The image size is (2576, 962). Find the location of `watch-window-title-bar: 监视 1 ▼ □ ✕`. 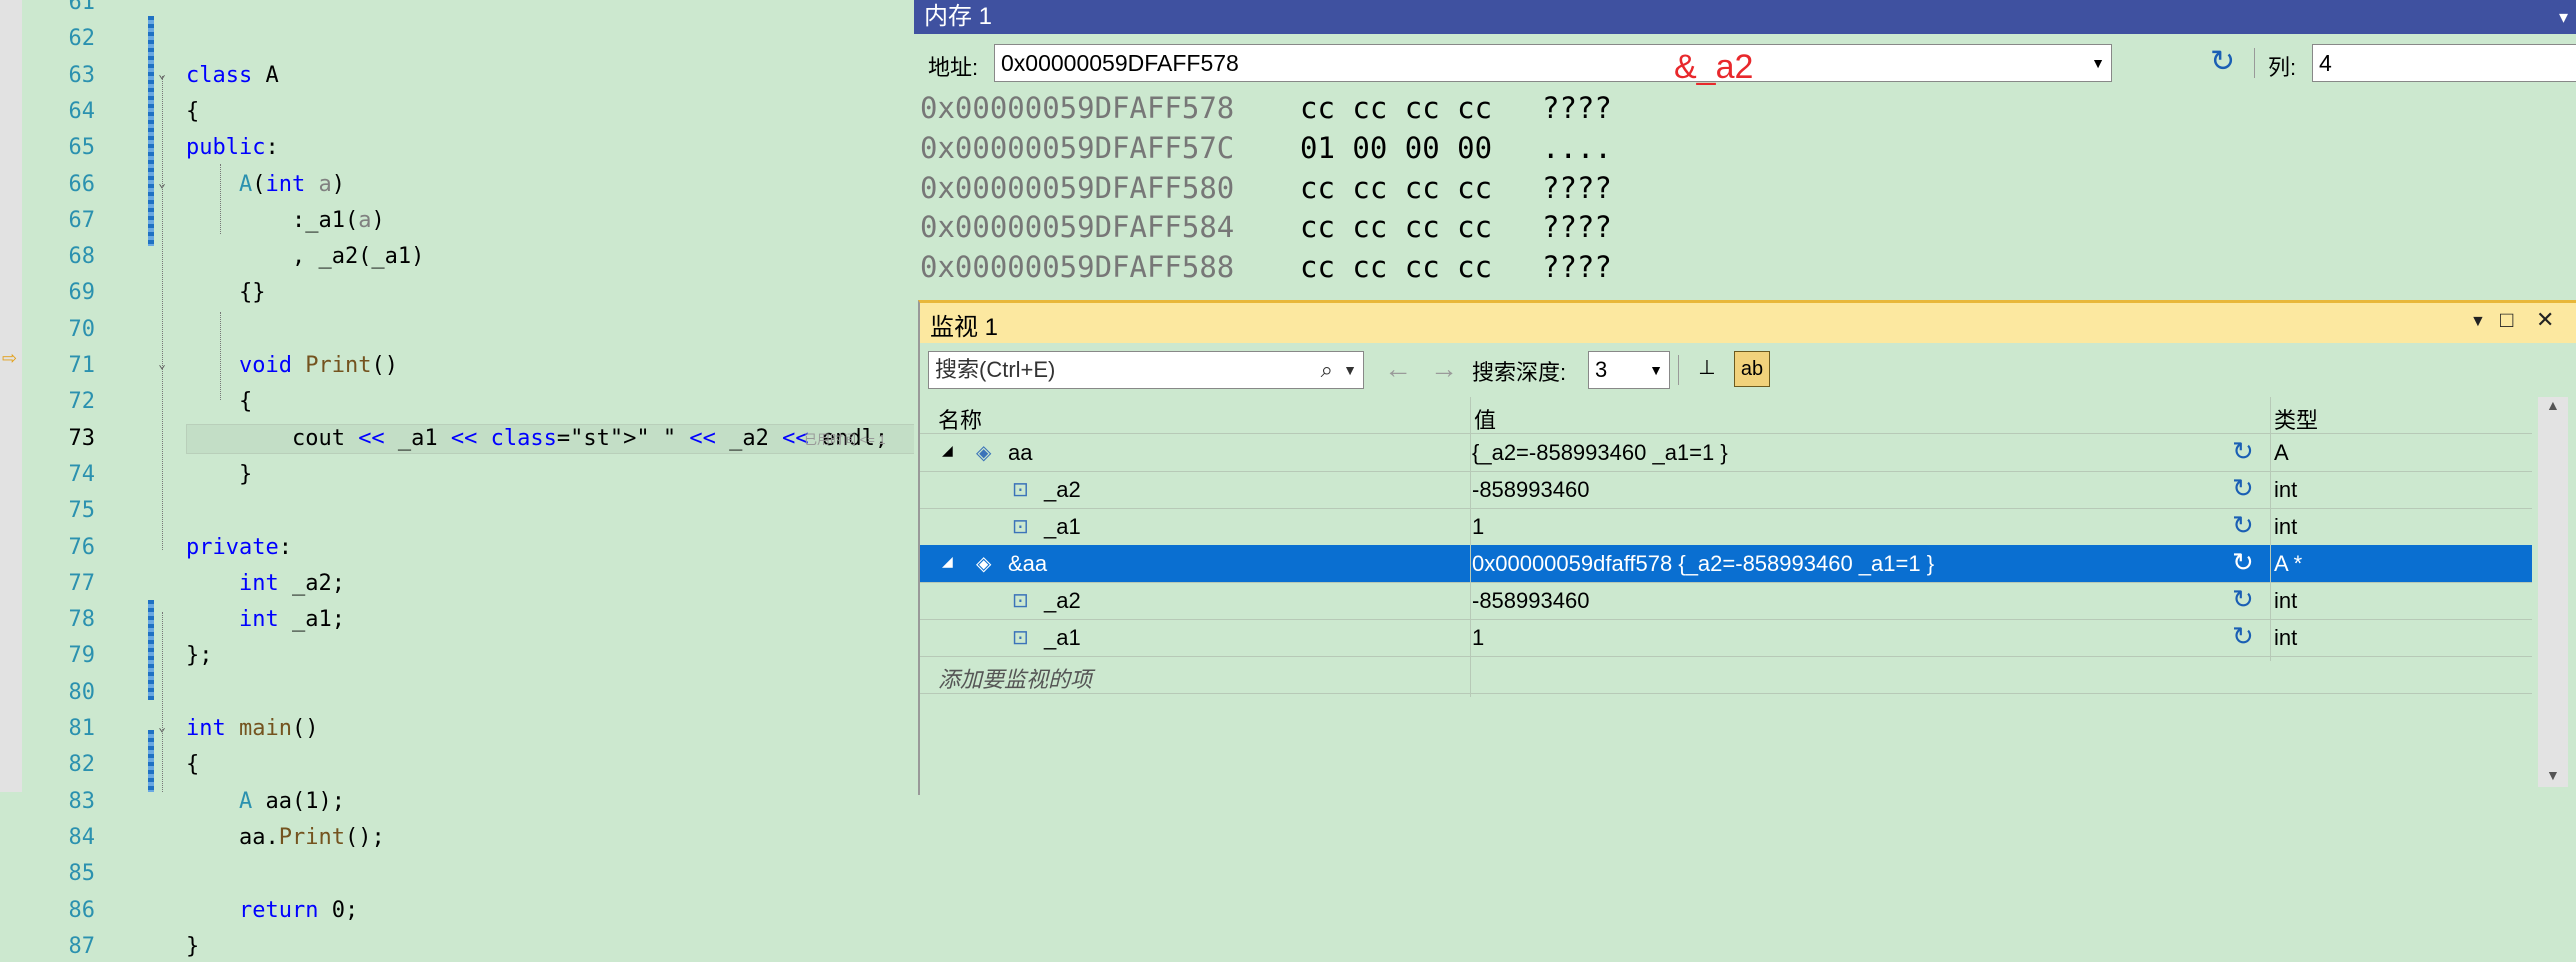

watch-window-title-bar: 监视 1 ▼ □ ✕ is located at coordinates (1748, 323).